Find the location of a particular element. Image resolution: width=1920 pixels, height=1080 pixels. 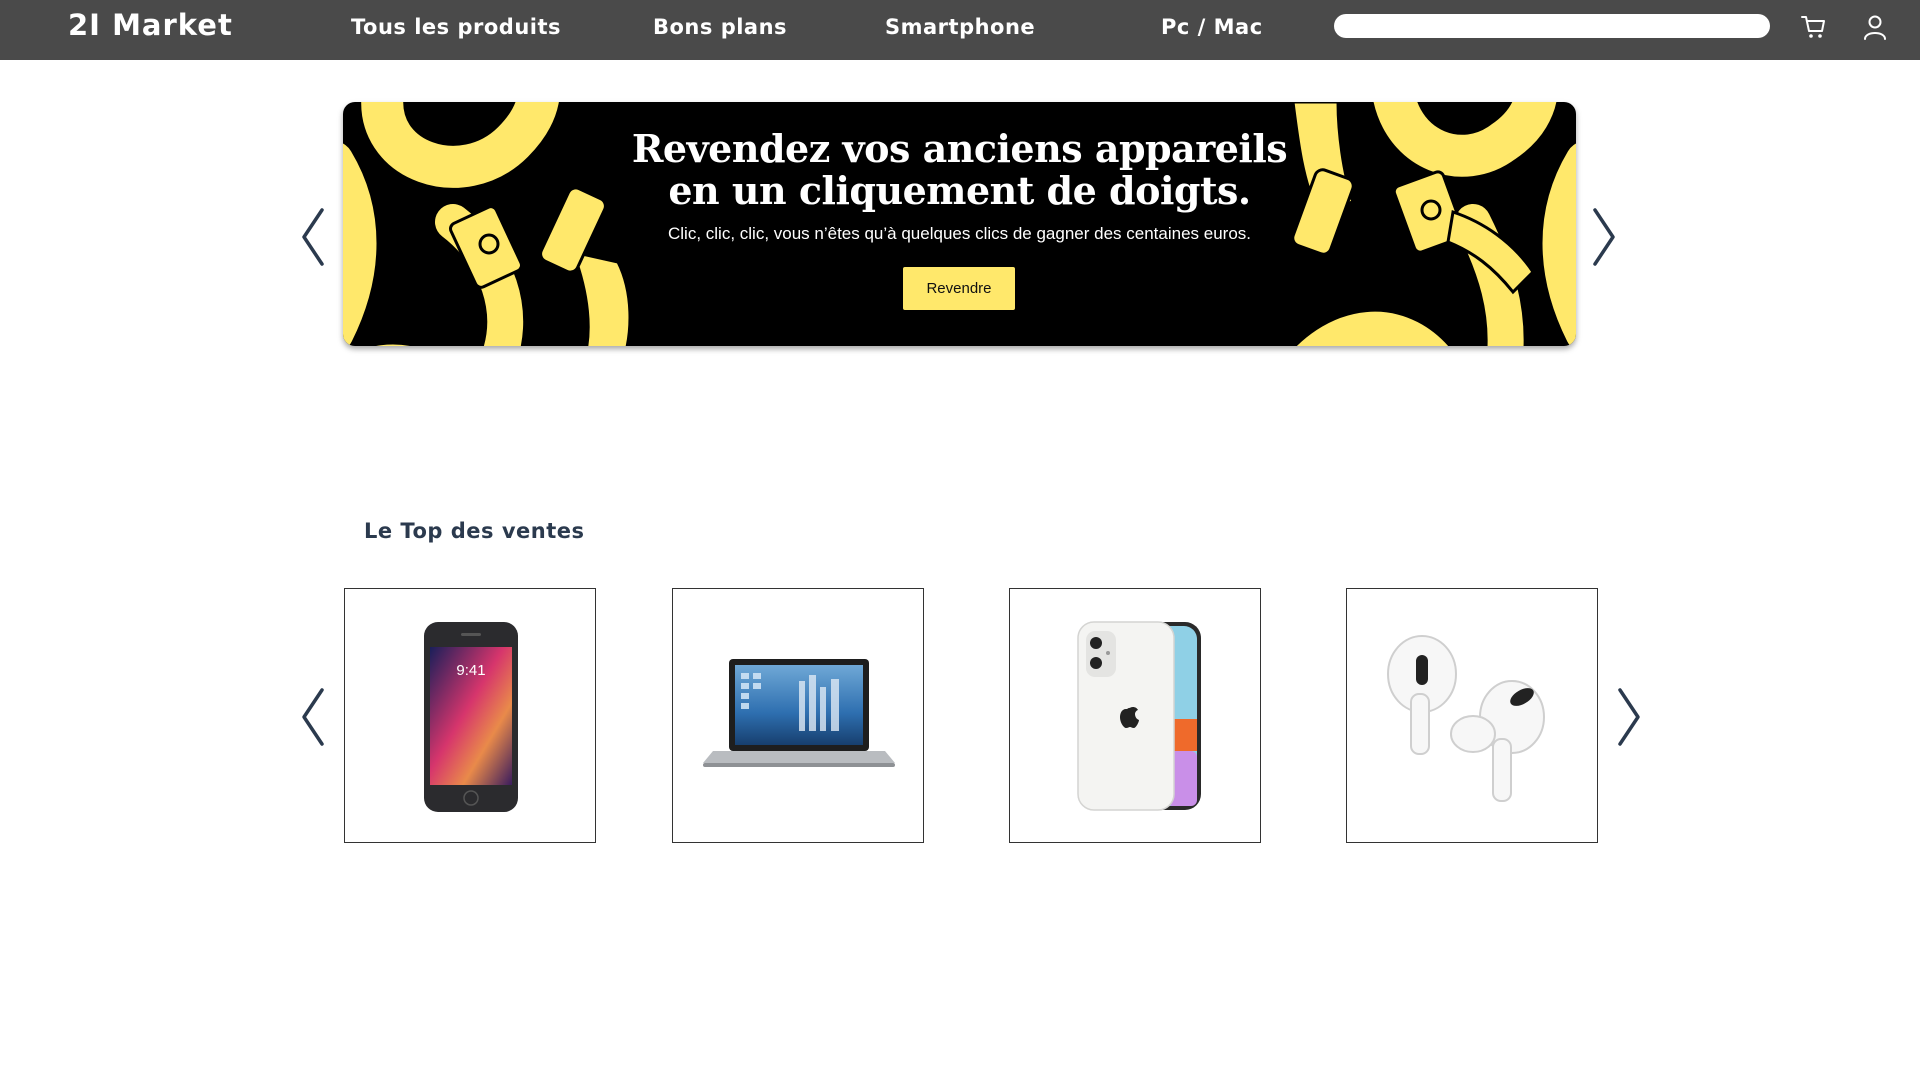

phone-screen-clock: 9:41 is located at coordinates (470, 670).